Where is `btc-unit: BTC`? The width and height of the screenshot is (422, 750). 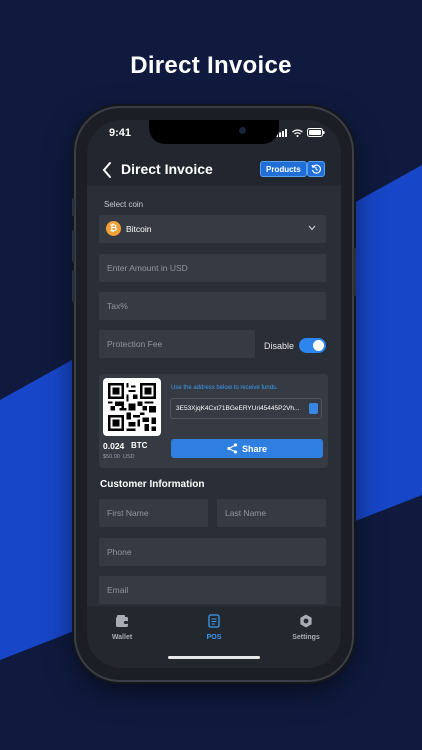 btc-unit: BTC is located at coordinates (139, 445).